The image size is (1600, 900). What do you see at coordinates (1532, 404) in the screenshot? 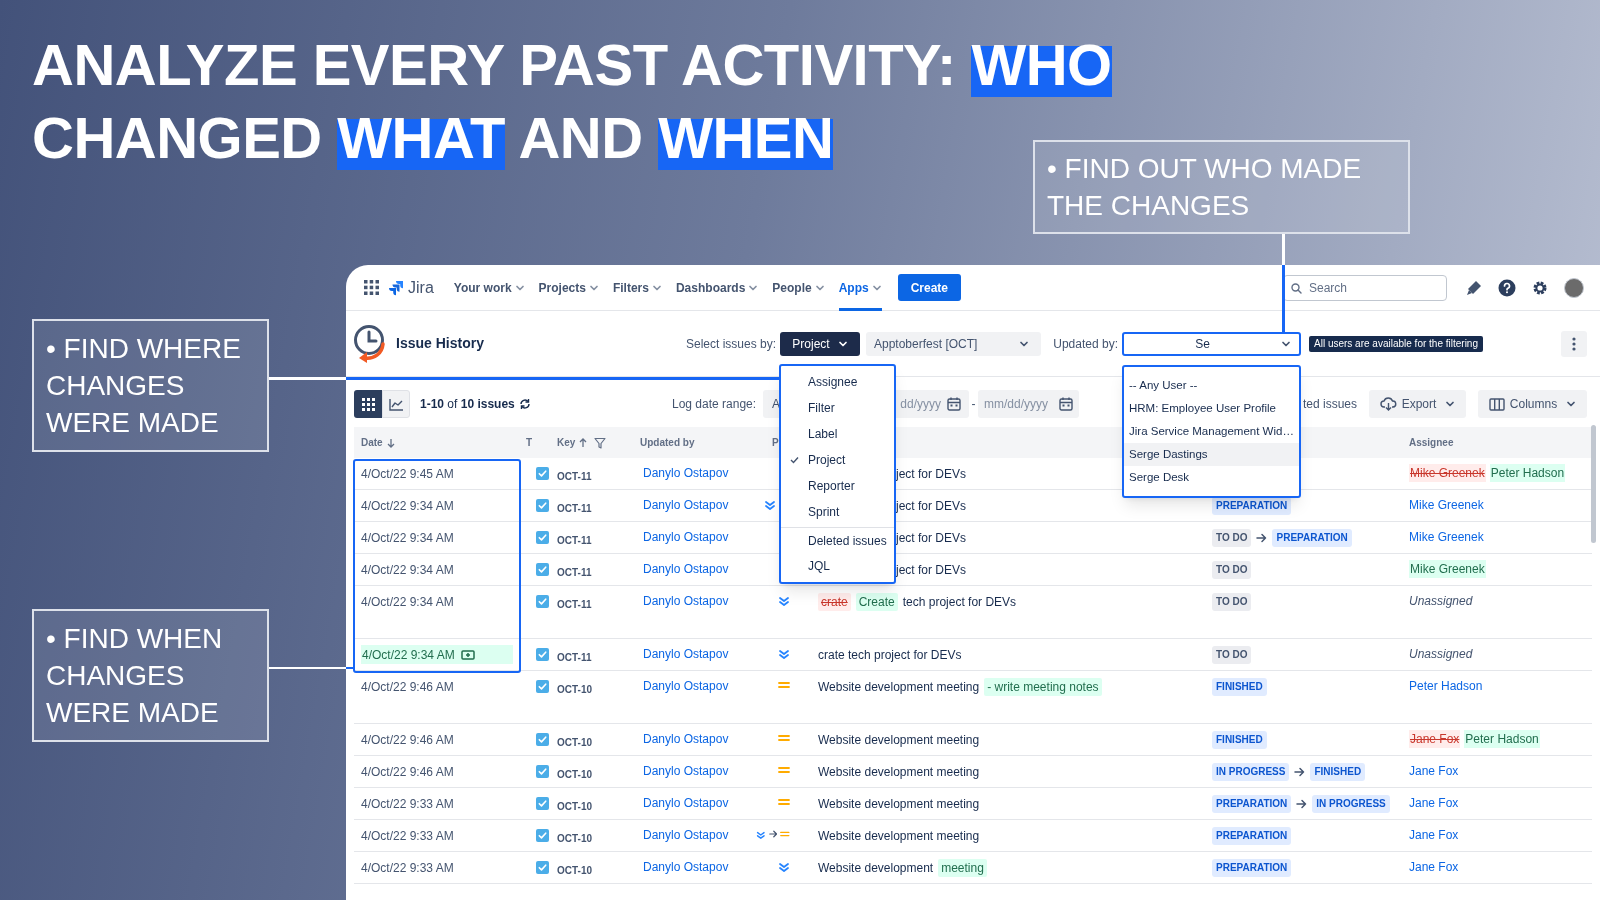
I see `columns-button: Columns` at bounding box center [1532, 404].